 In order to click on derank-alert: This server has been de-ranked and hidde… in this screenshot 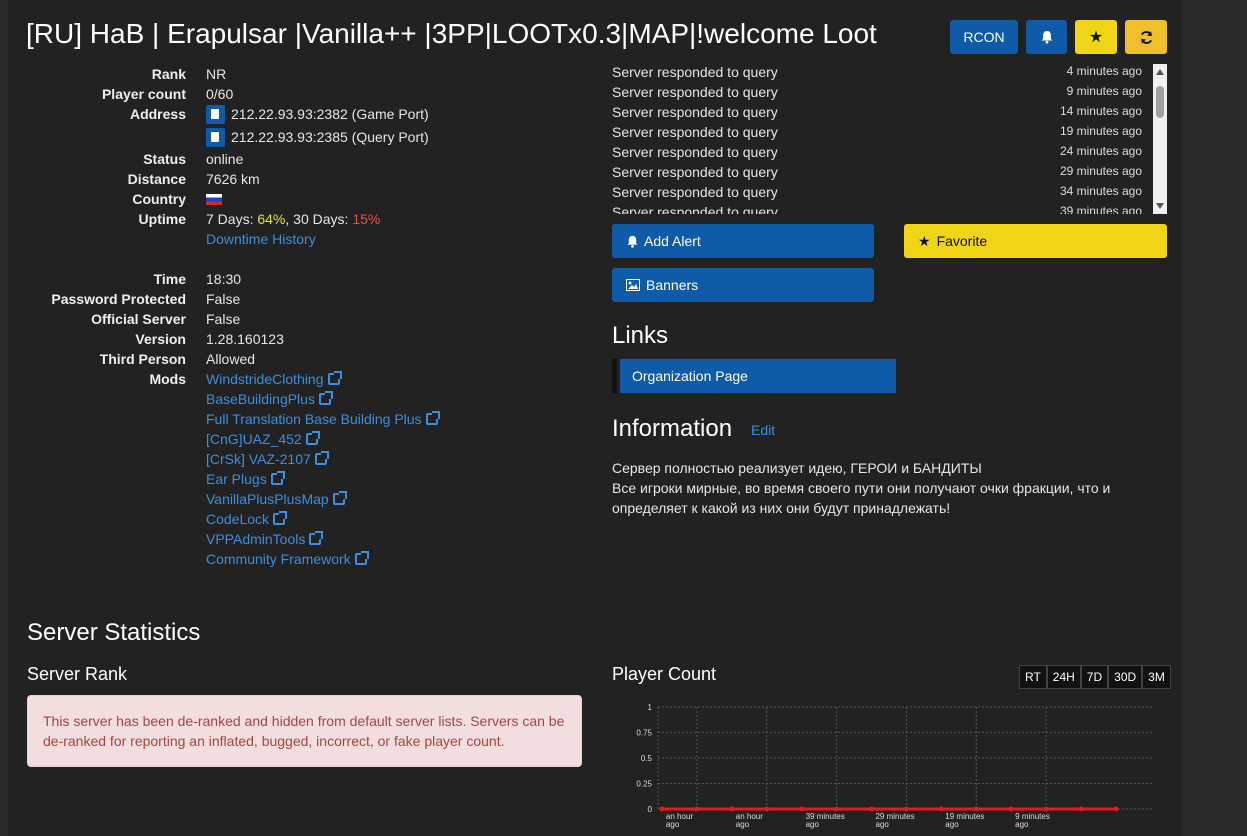, I will do `click(304, 731)`.